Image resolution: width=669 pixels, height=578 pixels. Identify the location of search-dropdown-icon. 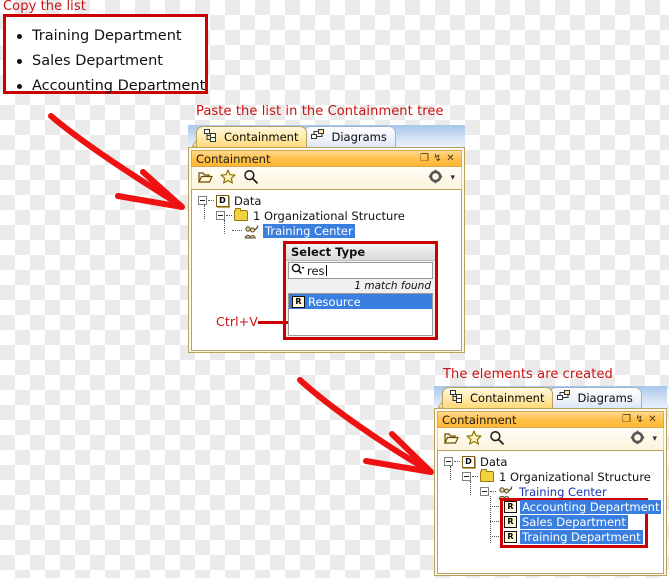
(298, 270).